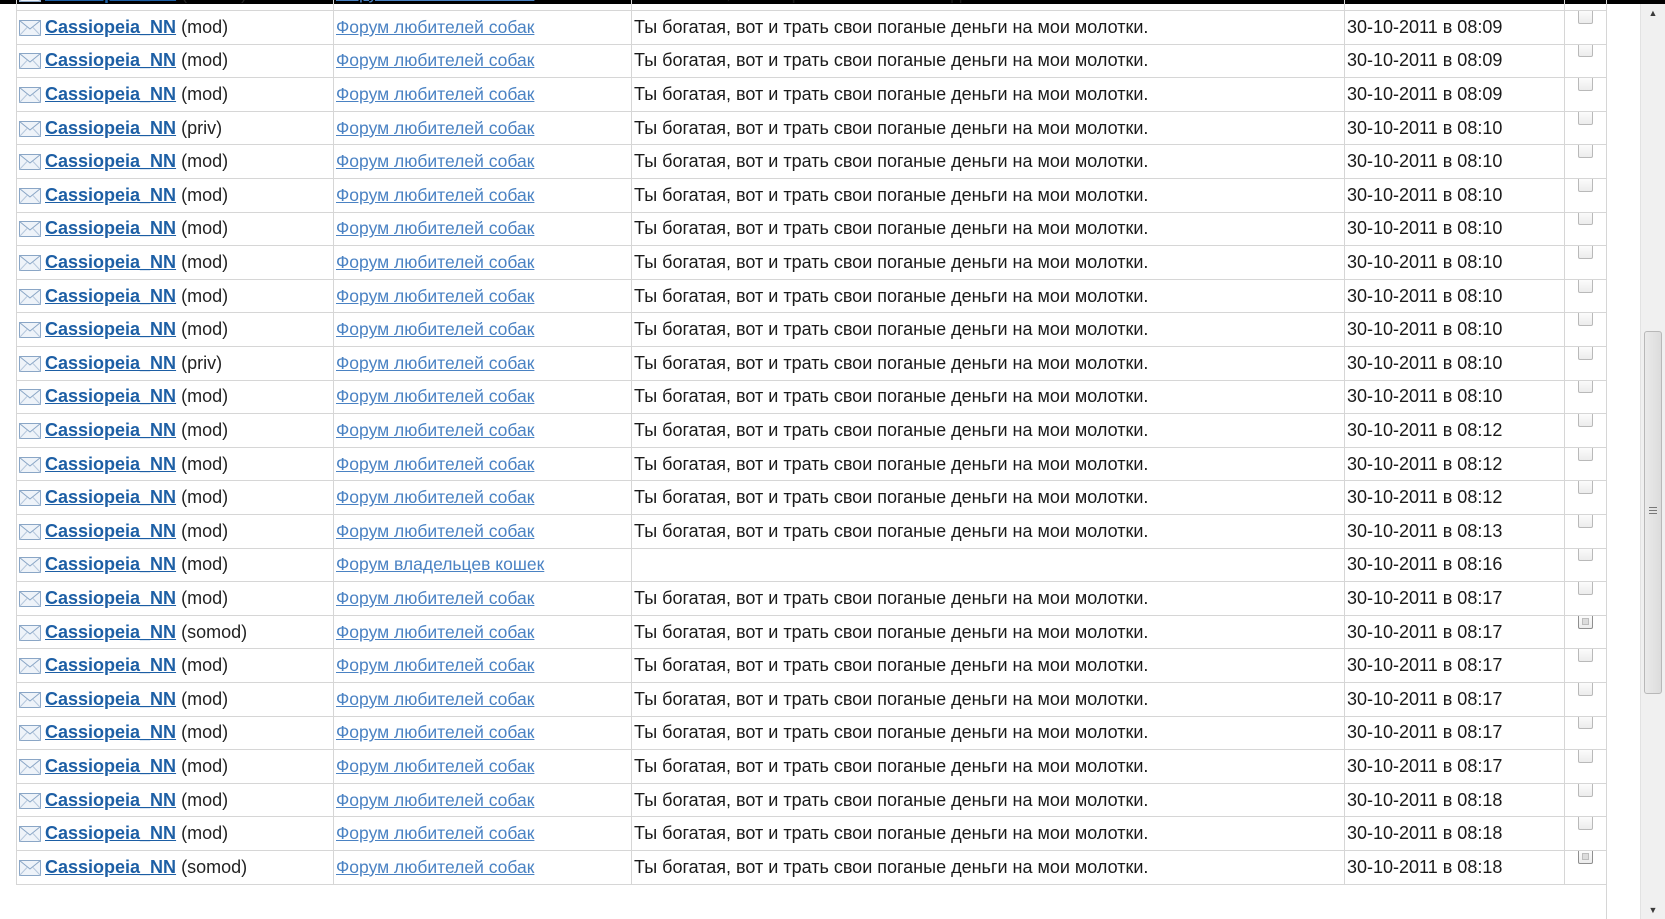 This screenshot has width=1665, height=919. I want to click on scroll-down-arrow-icon: ▼, so click(1653, 910).